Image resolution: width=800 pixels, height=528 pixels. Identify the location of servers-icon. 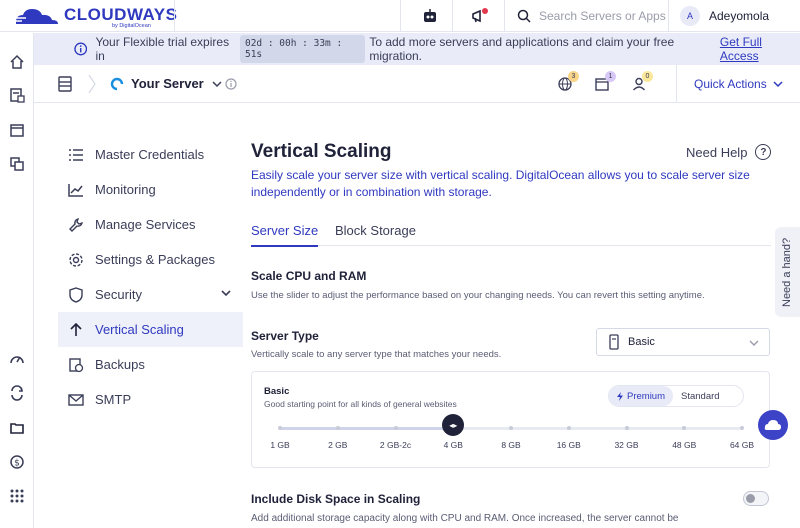
(17, 95).